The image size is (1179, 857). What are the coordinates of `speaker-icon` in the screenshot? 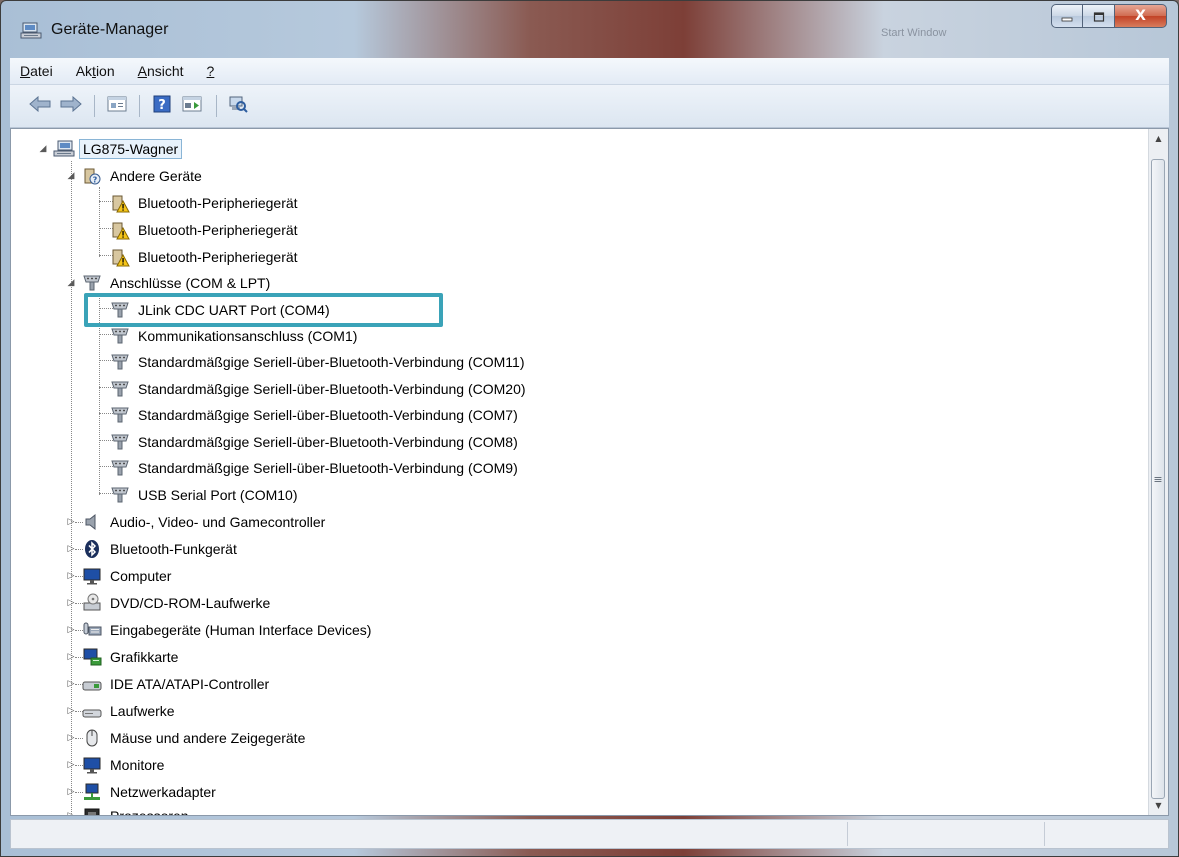 It's located at (92, 522).